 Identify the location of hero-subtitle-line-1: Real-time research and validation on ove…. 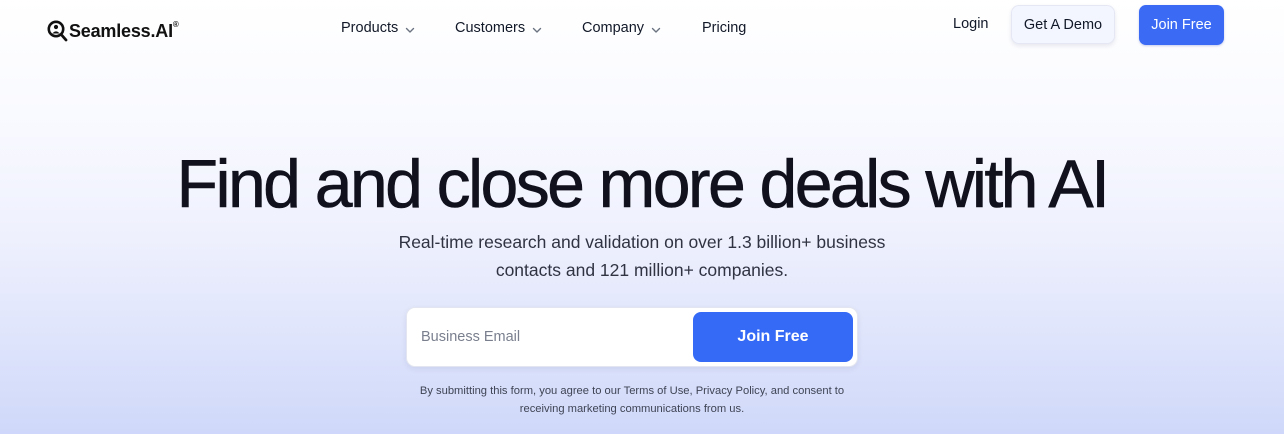
(642, 242).